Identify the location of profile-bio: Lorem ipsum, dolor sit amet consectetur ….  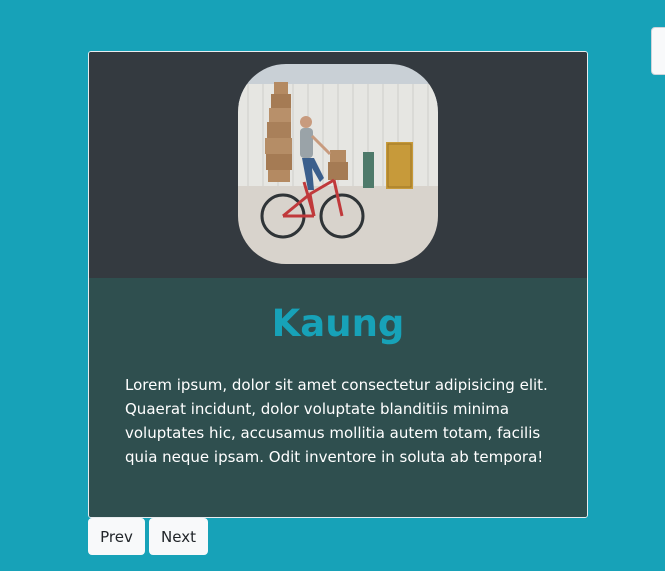
(336, 421).